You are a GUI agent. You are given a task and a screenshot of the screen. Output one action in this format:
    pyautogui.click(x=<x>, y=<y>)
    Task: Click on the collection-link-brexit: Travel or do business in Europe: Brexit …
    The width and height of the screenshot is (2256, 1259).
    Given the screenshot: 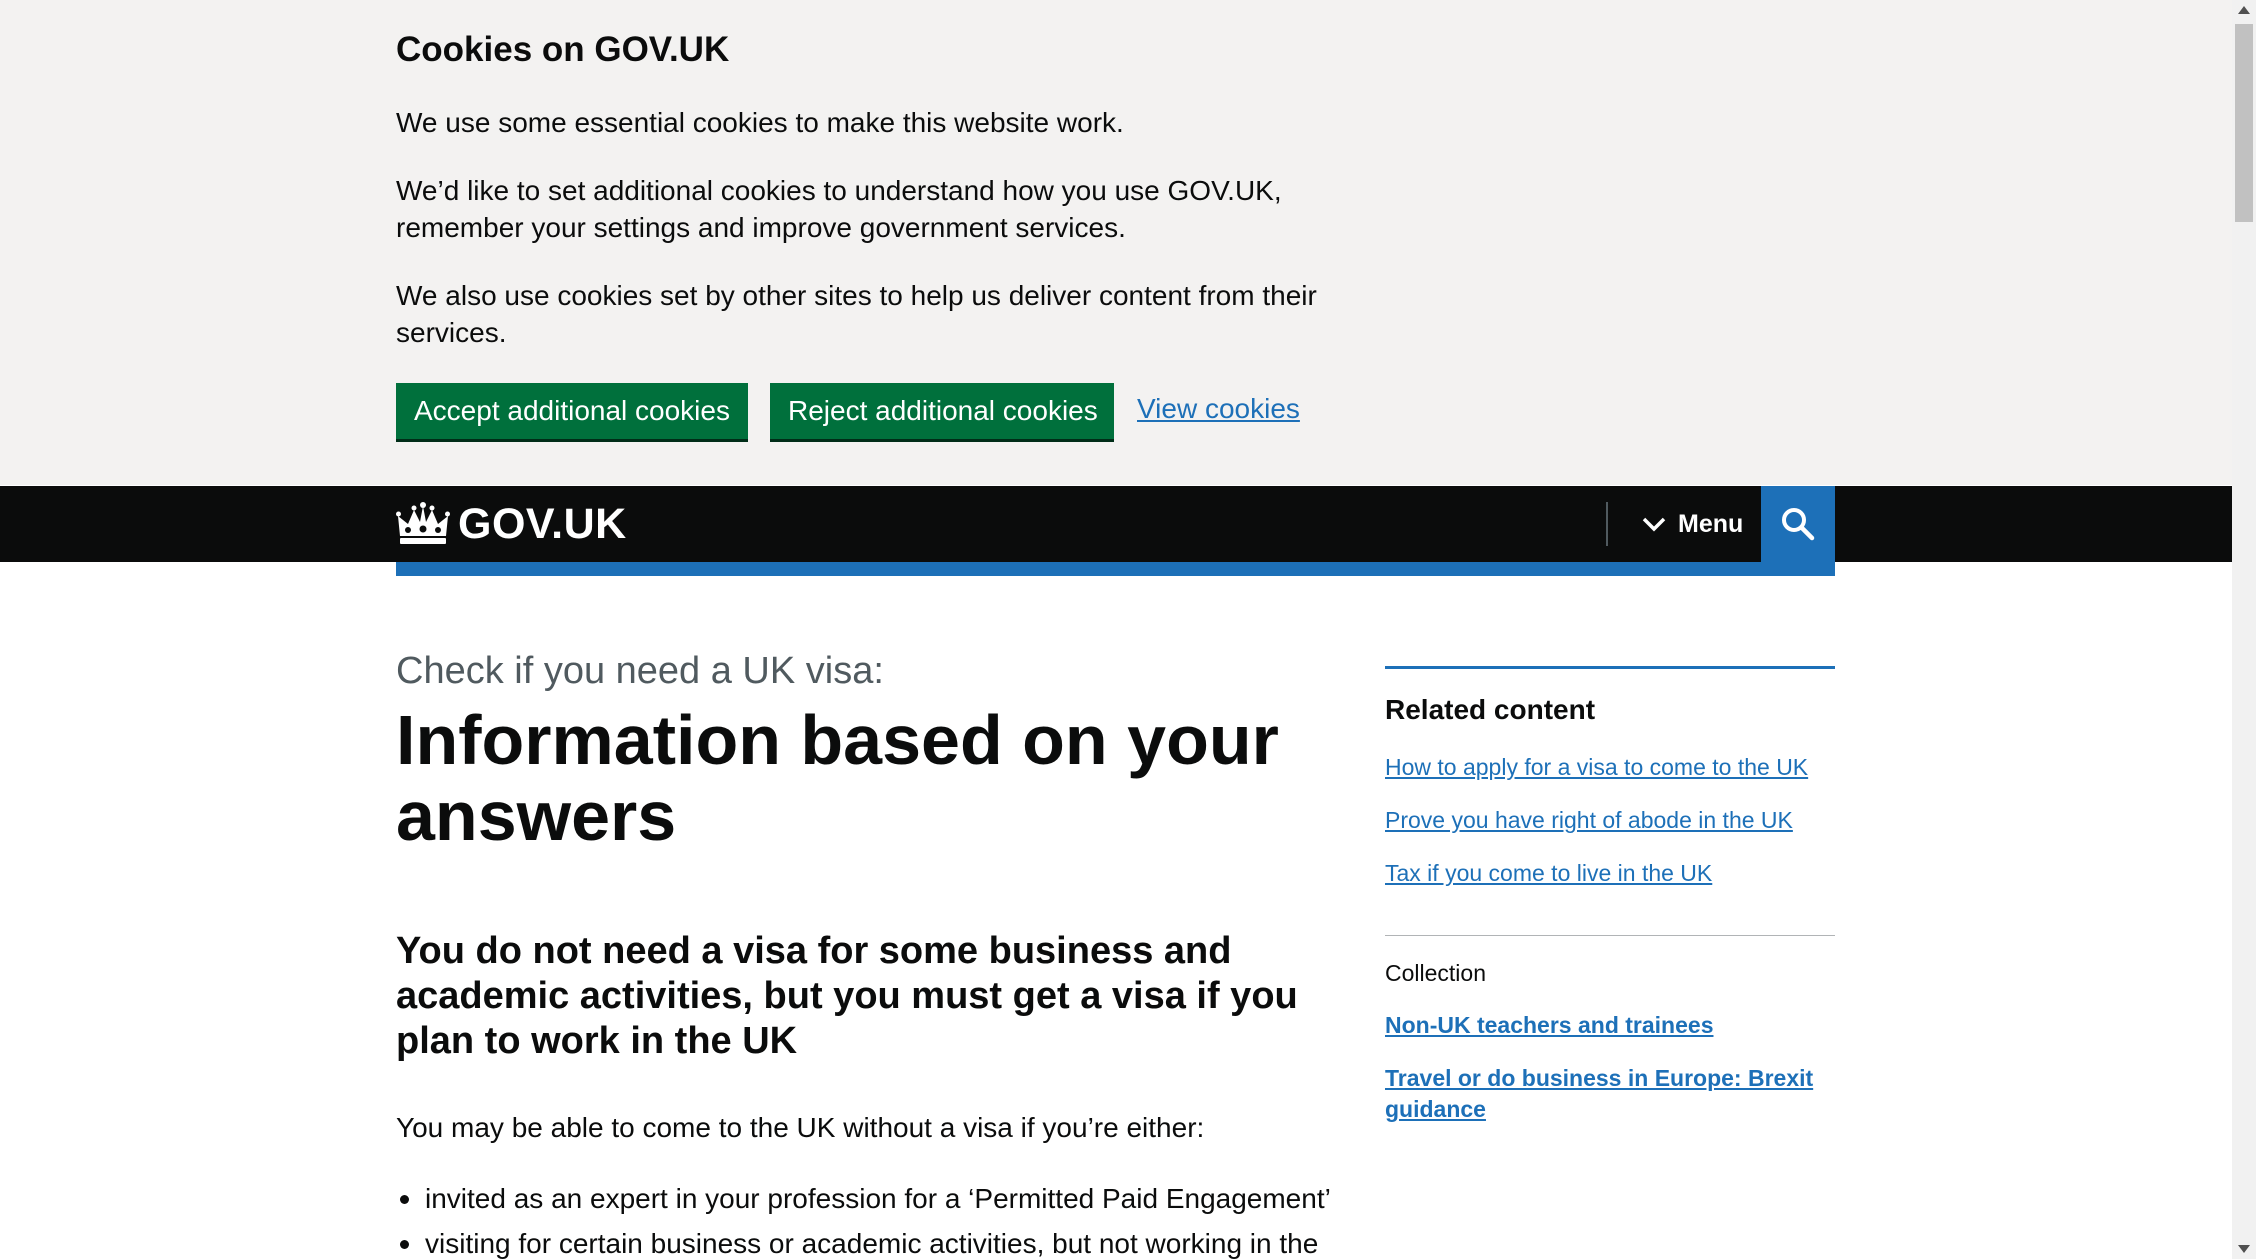 What is the action you would take?
    pyautogui.click(x=1605, y=1094)
    